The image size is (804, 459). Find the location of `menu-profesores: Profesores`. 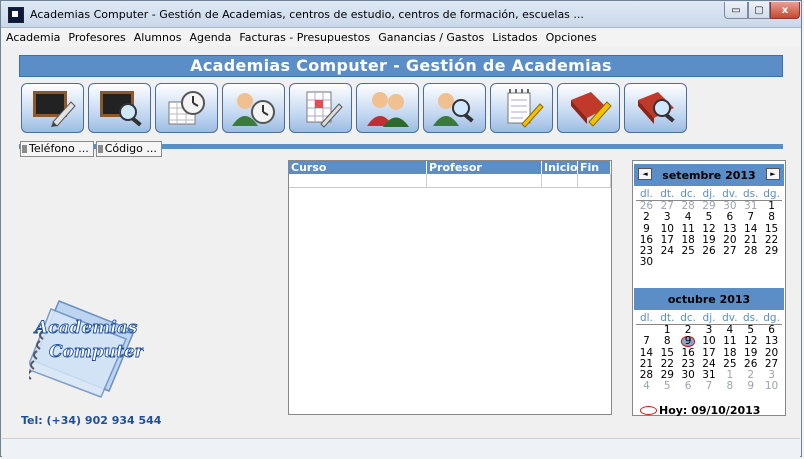

menu-profesores: Profesores is located at coordinates (96, 37).